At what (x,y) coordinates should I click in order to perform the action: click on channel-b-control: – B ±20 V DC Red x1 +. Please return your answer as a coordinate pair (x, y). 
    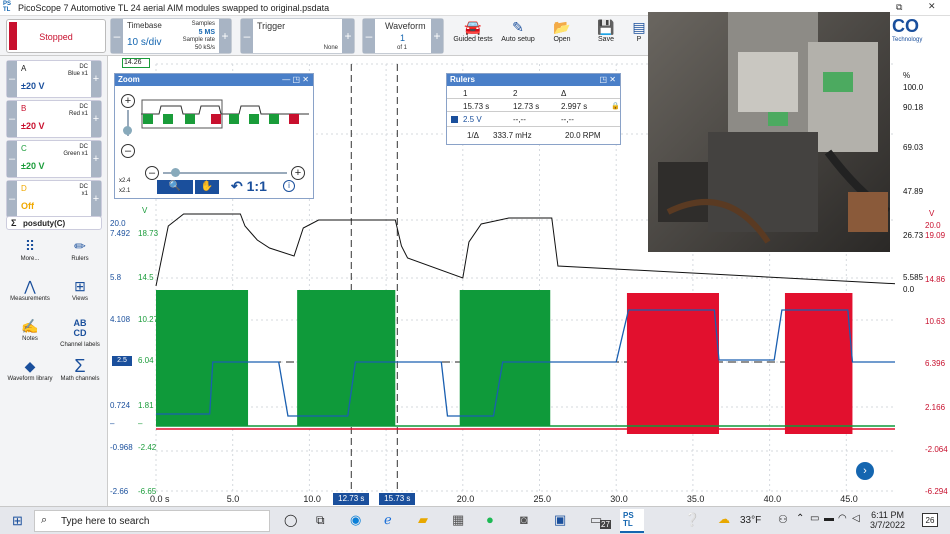
    Looking at the image, I should click on (54, 119).